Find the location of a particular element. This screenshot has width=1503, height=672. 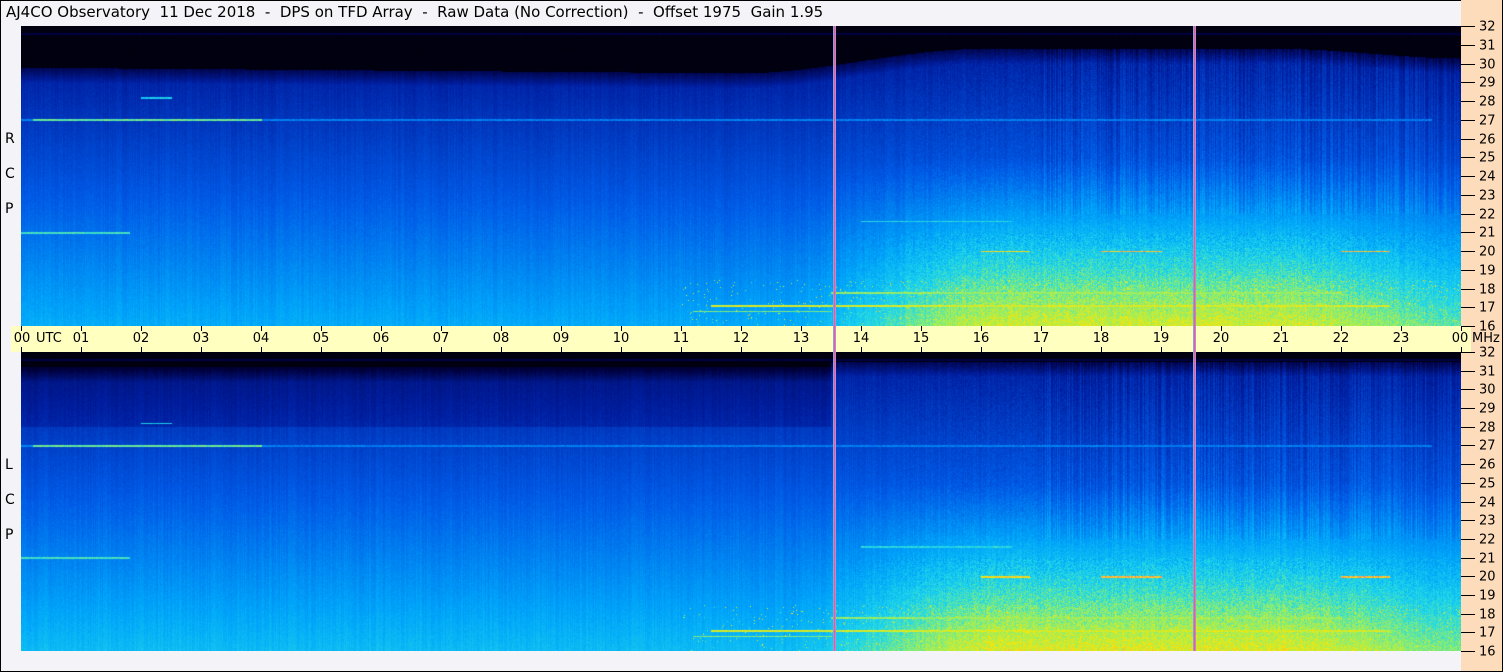

polarization-letter: C is located at coordinates (10, 500).